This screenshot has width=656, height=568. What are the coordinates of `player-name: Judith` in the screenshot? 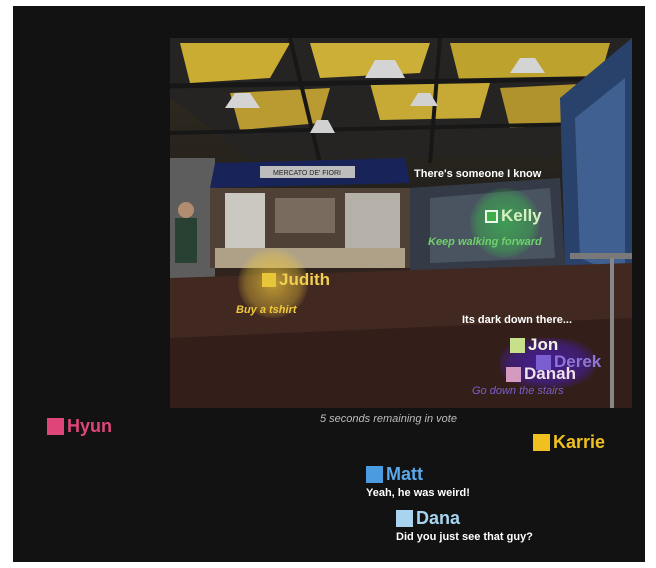 It's located at (304, 279).